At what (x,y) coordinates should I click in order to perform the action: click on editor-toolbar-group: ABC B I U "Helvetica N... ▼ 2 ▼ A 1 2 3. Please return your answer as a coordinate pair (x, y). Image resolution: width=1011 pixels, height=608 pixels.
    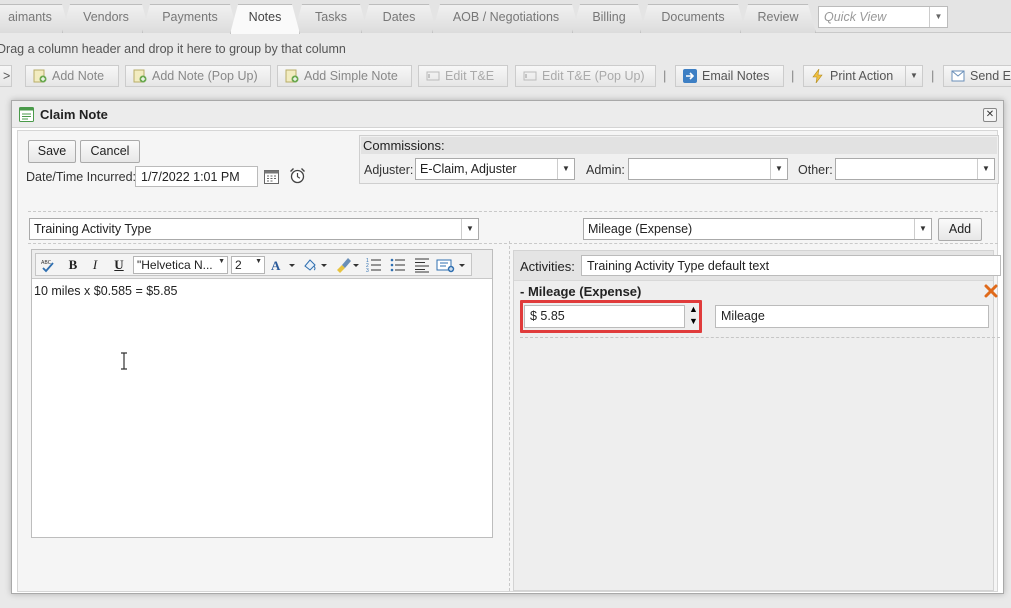
    Looking at the image, I should click on (253, 264).